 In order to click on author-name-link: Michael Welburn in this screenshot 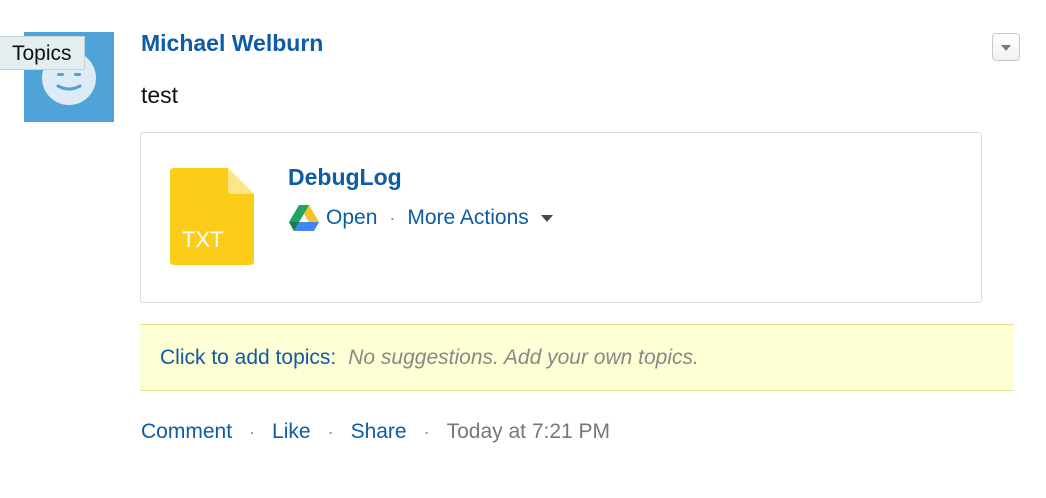, I will do `click(232, 43)`.